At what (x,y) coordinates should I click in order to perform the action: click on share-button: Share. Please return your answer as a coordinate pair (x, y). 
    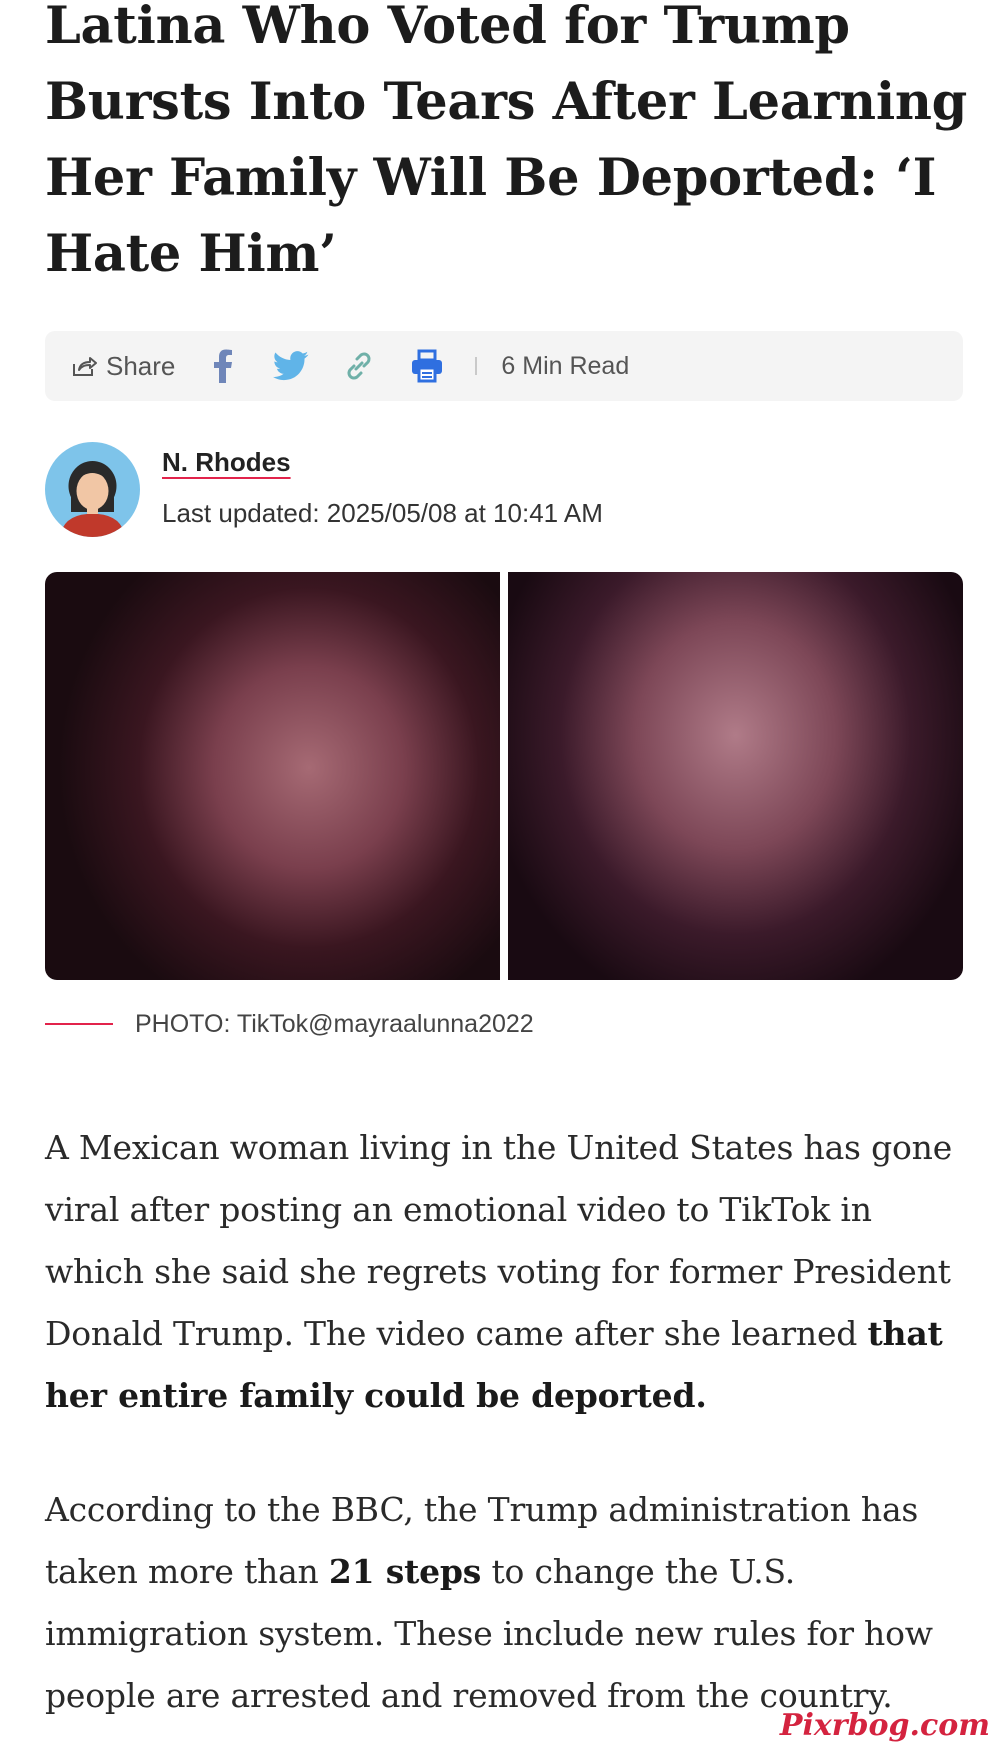
    Looking at the image, I should click on (123, 366).